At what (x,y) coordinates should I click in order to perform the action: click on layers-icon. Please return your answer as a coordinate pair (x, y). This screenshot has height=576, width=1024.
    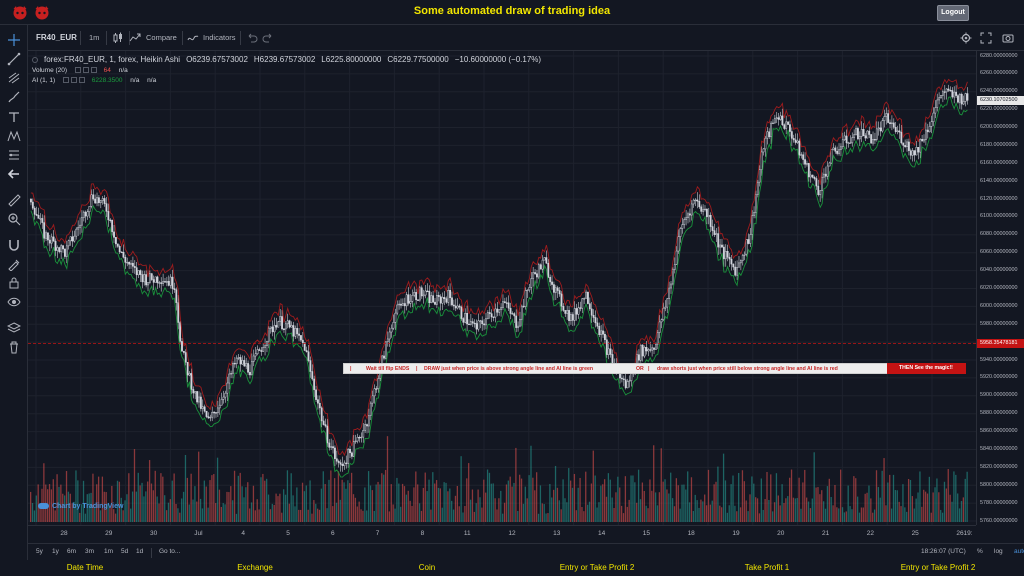
    Looking at the image, I should click on (14, 328).